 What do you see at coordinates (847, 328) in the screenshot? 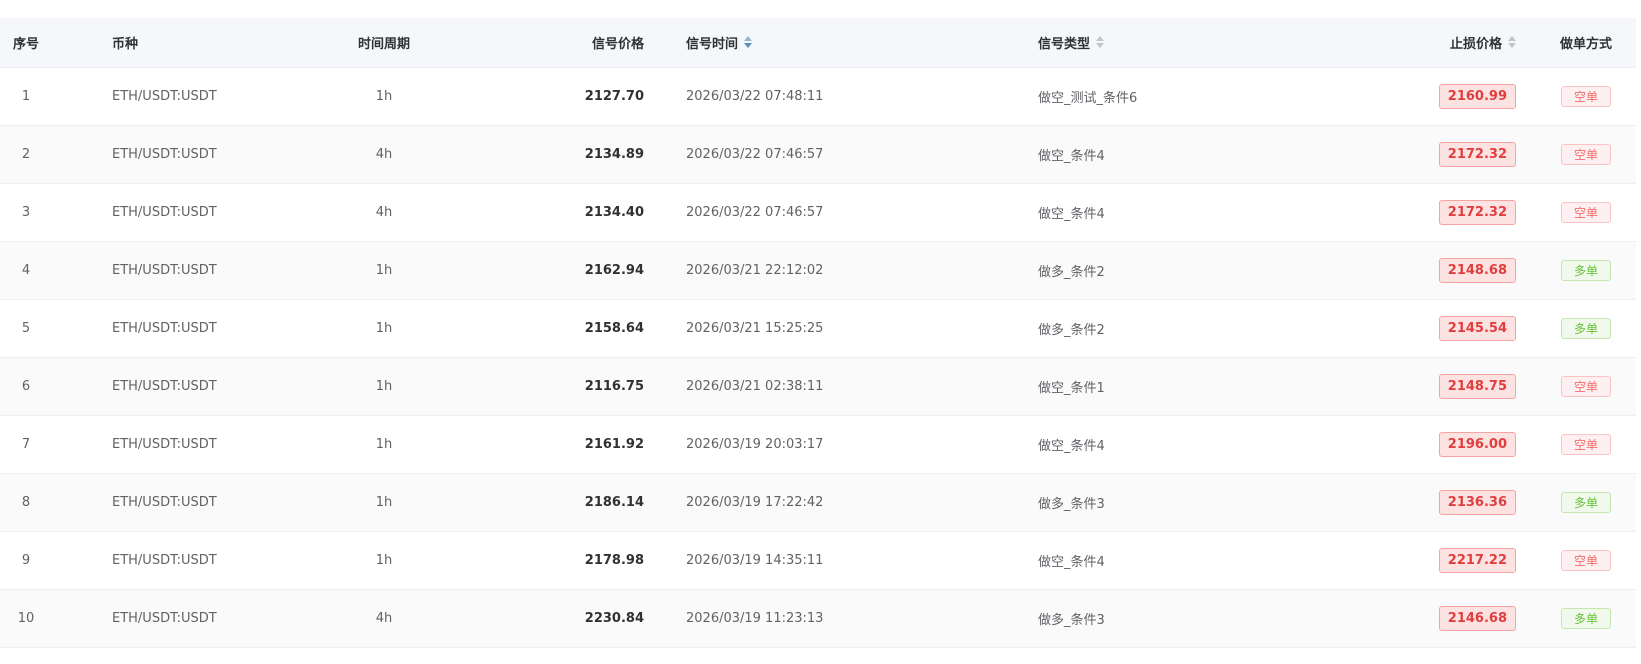
I see `cell-signal-time: 2026/03/21 15:25:25` at bounding box center [847, 328].